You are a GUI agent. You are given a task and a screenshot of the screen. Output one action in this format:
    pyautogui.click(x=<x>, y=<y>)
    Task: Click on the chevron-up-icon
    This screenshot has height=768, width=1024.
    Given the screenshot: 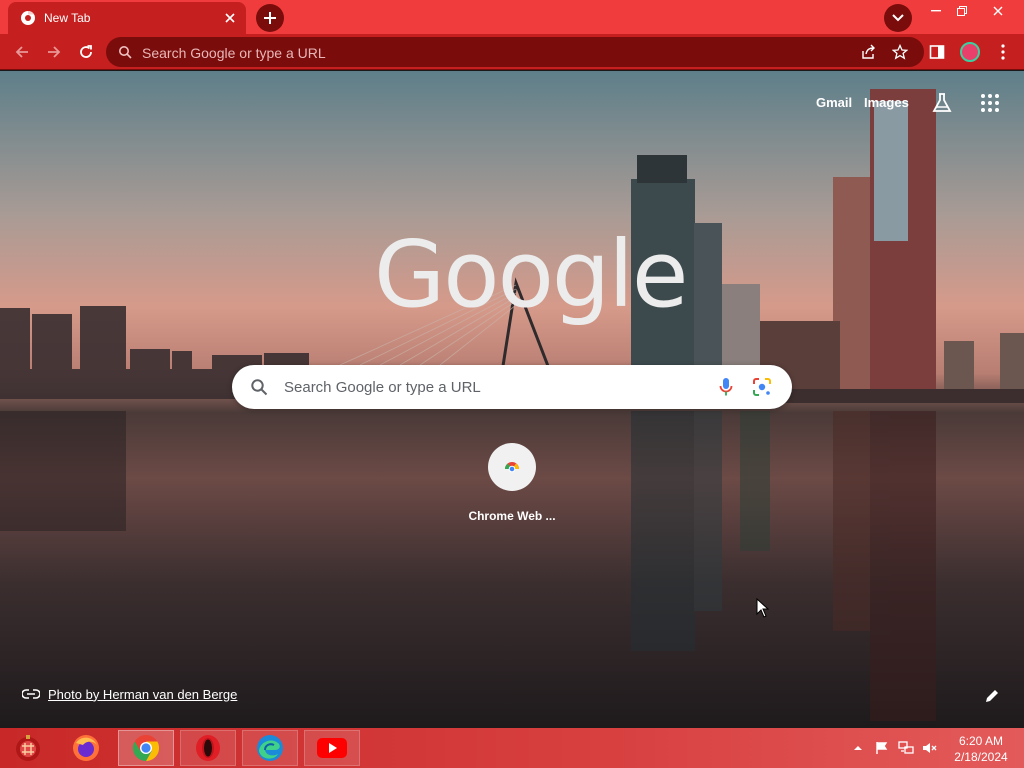 What is the action you would take?
    pyautogui.click(x=858, y=748)
    